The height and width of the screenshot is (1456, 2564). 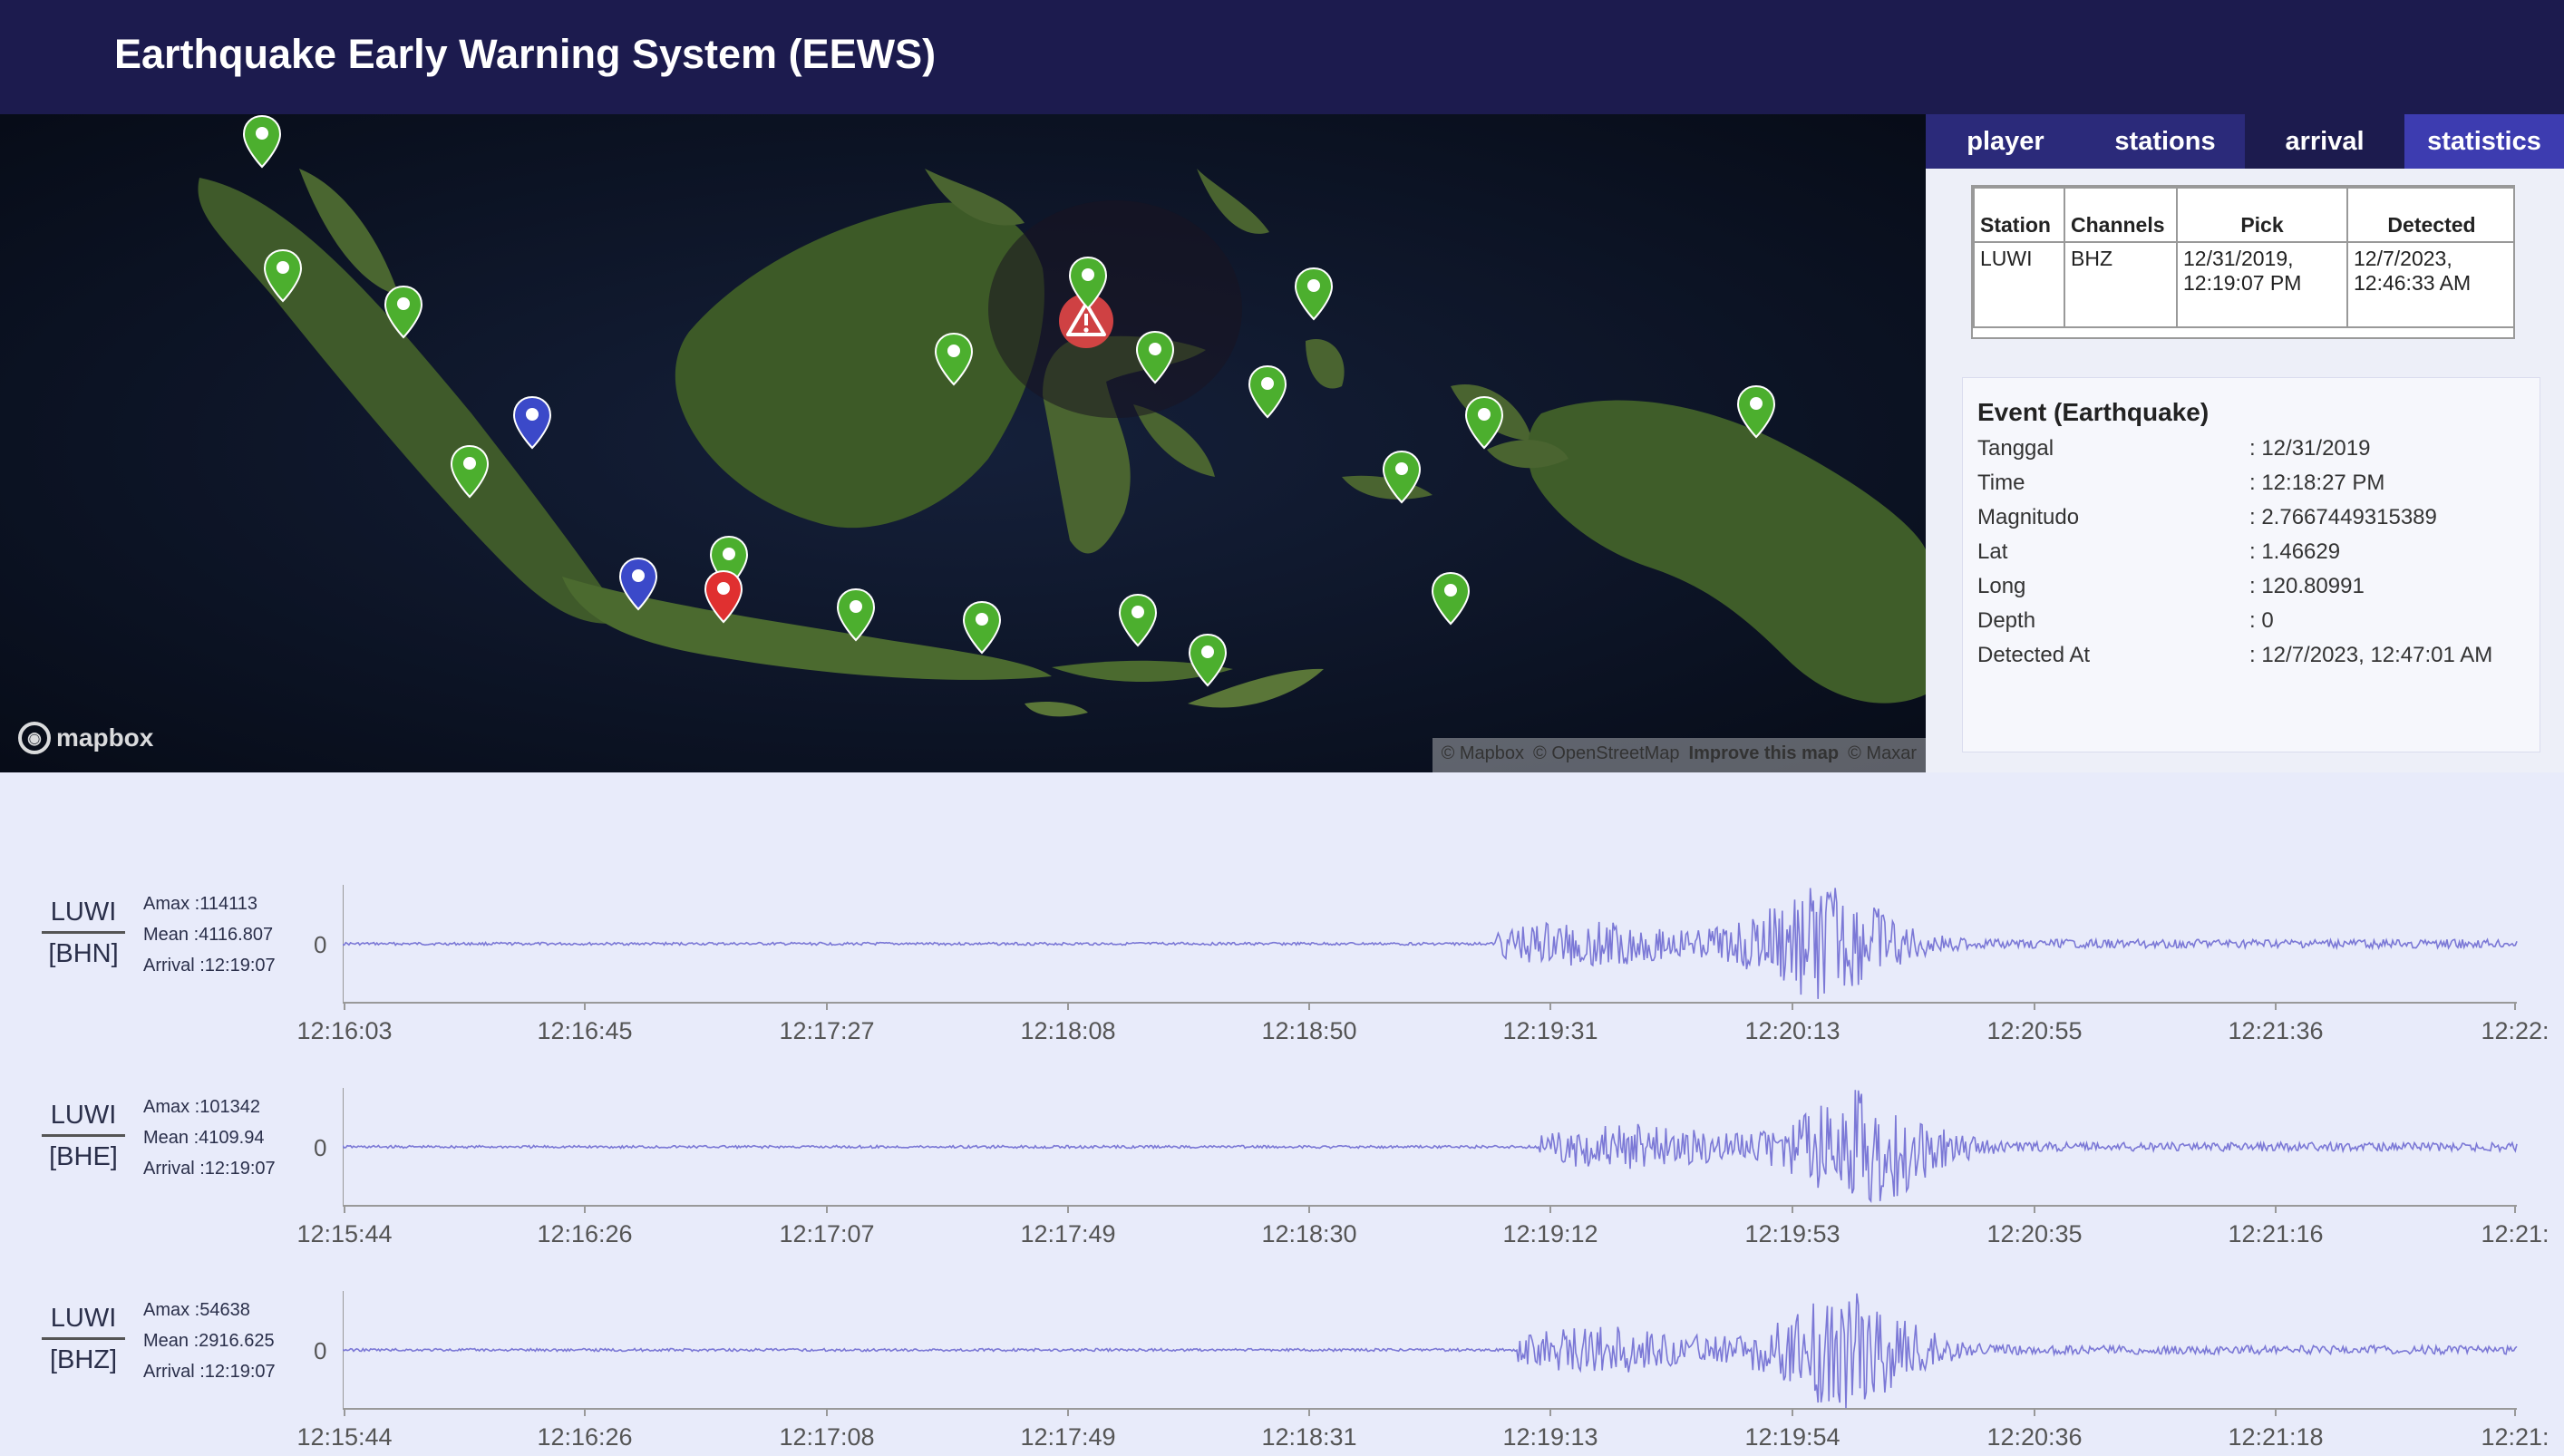 I want to click on event-label: Time, so click(x=2001, y=483).